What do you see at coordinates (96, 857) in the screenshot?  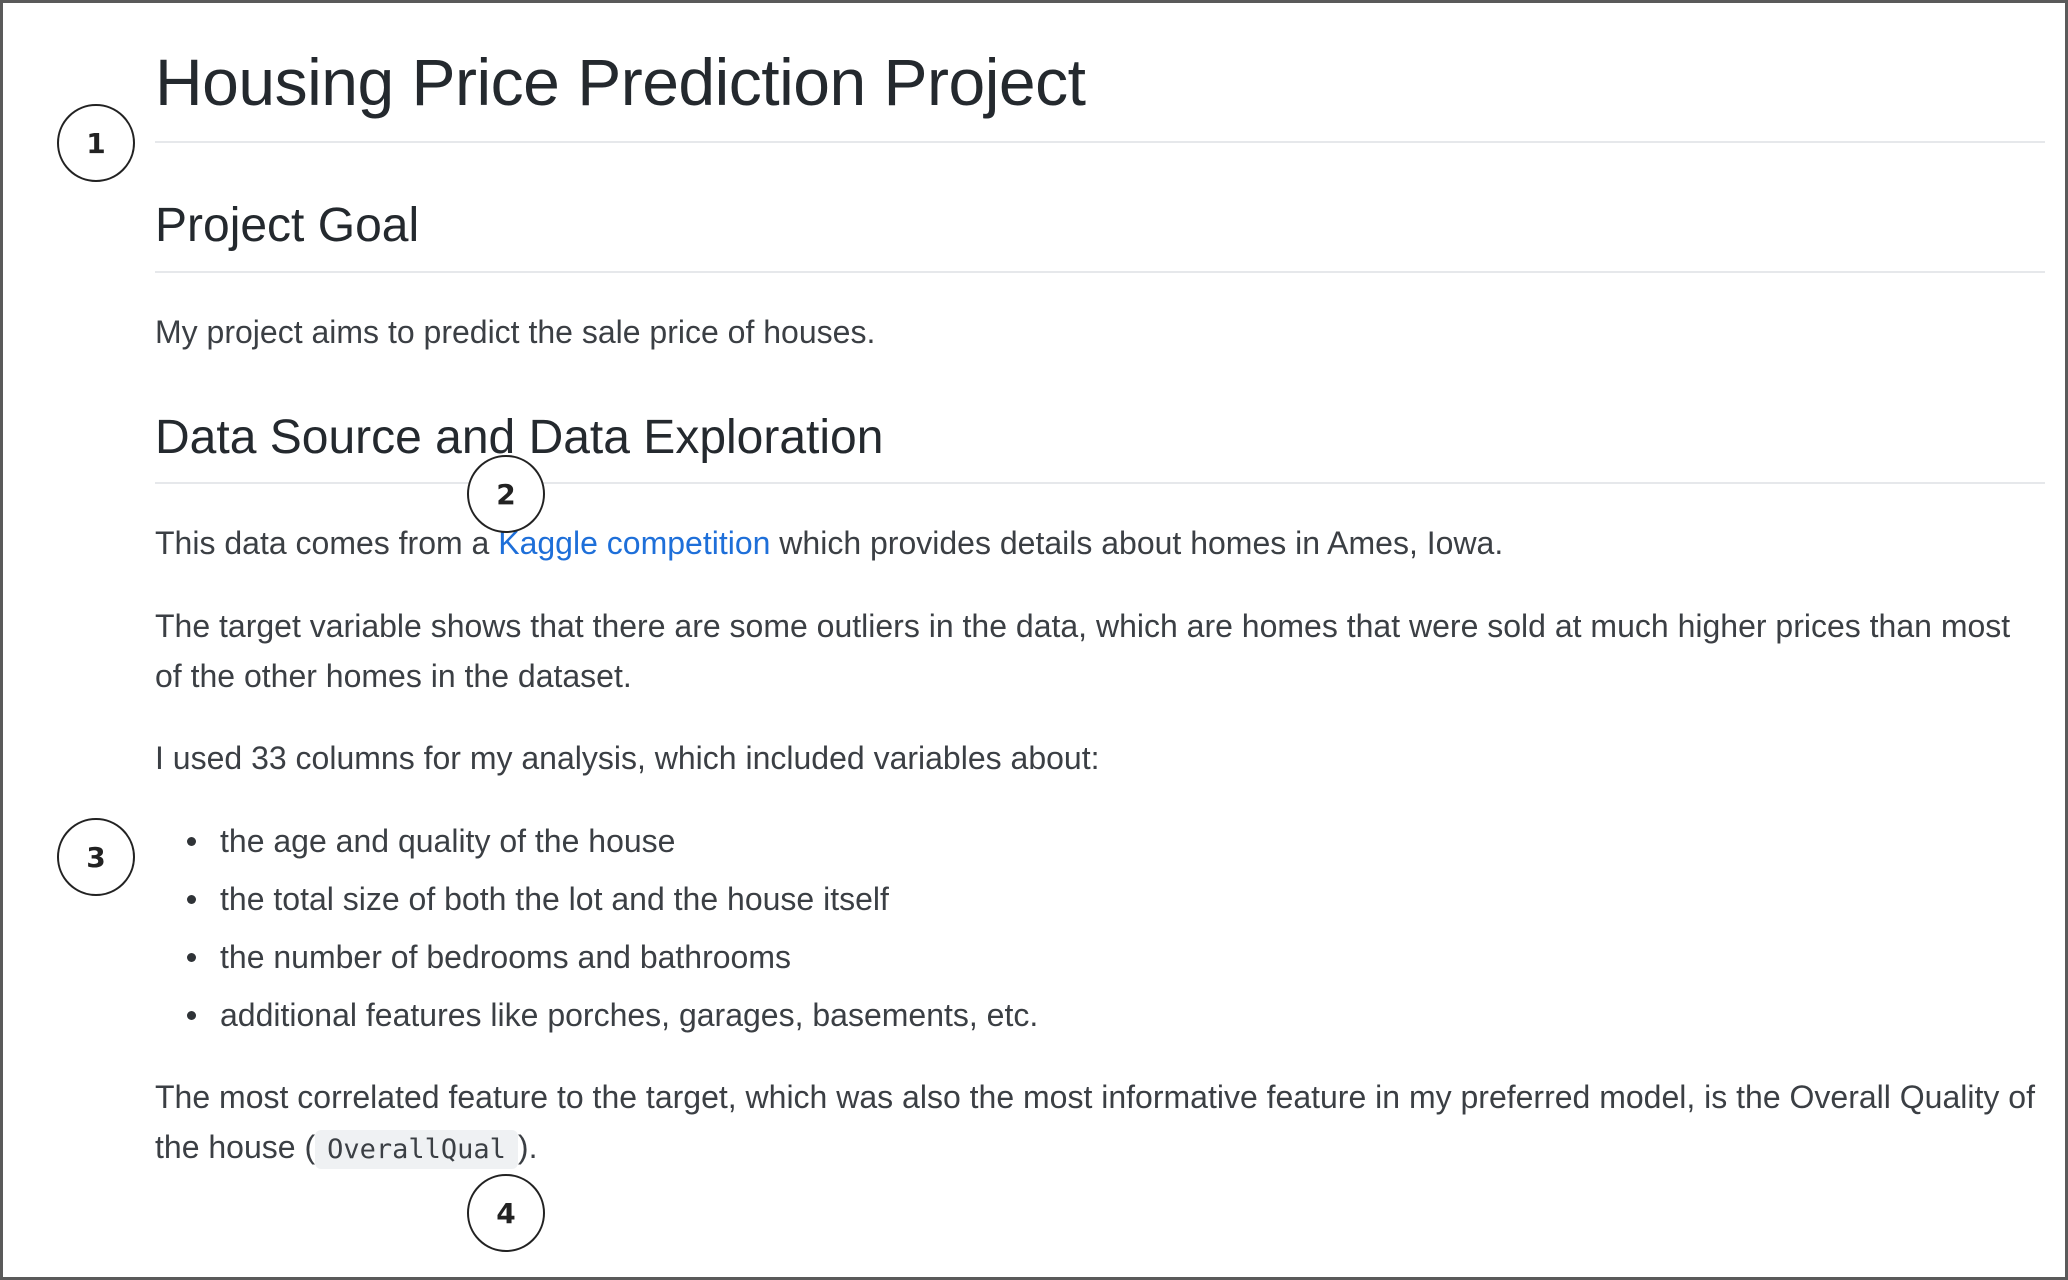 I see `callout-marker-3: 3` at bounding box center [96, 857].